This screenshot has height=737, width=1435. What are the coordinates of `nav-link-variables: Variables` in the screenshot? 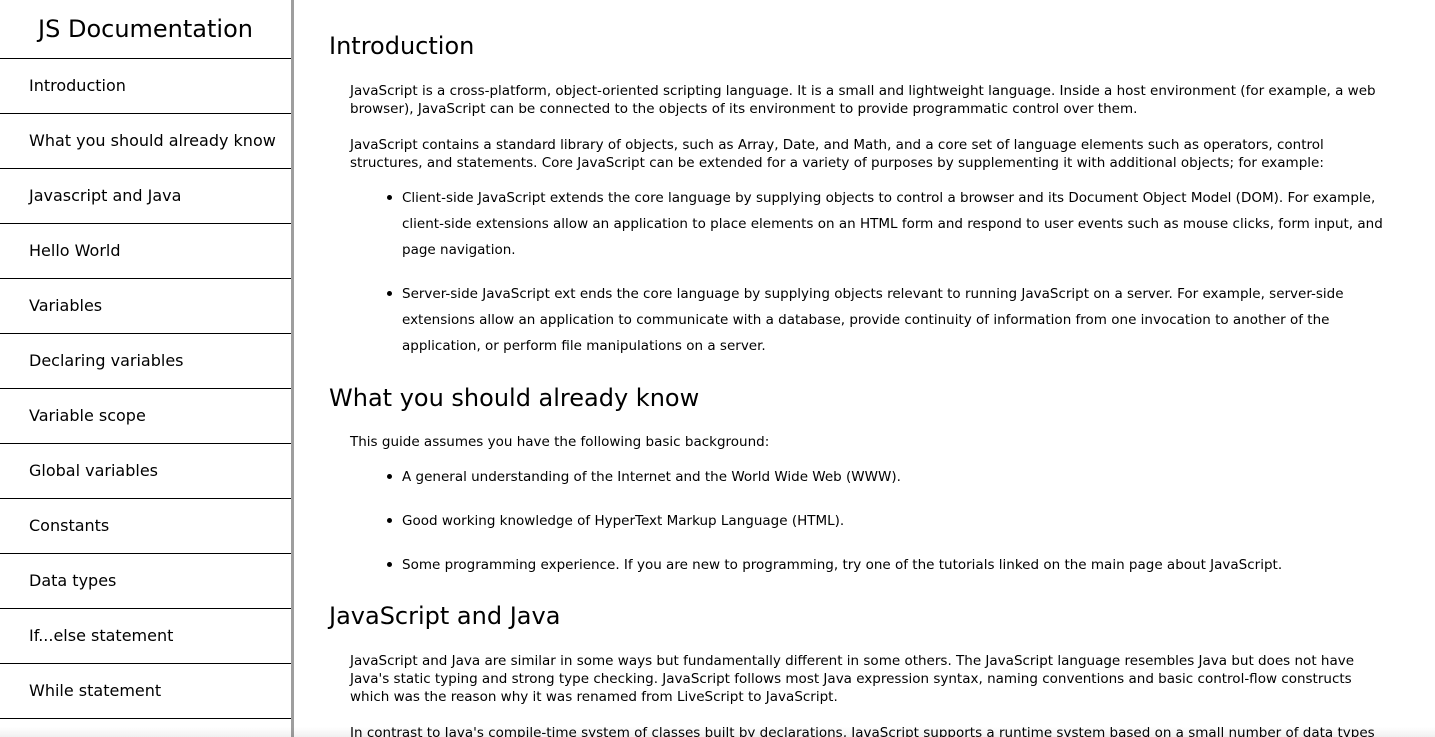 It's located at (145, 306).